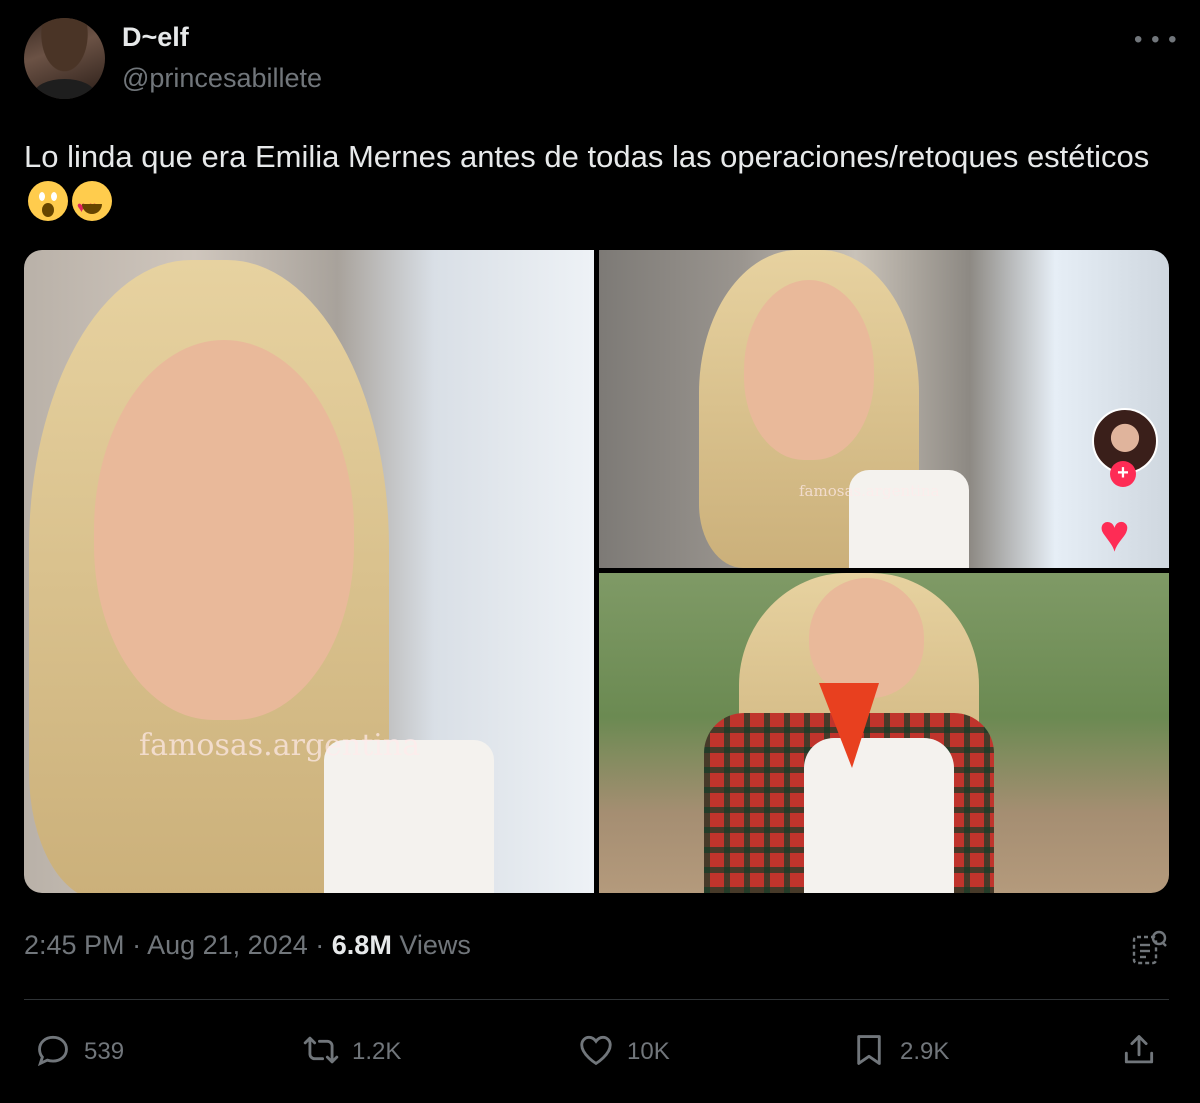 The height and width of the screenshot is (1103, 1200). What do you see at coordinates (596, 1052) in the screenshot?
I see `like-icon` at bounding box center [596, 1052].